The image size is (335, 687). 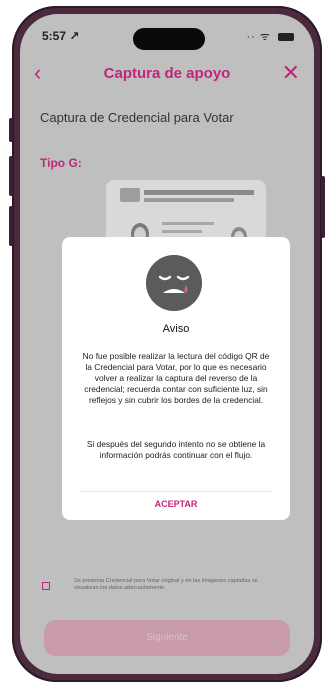 What do you see at coordinates (169, 39) in the screenshot?
I see `dynamic-island` at bounding box center [169, 39].